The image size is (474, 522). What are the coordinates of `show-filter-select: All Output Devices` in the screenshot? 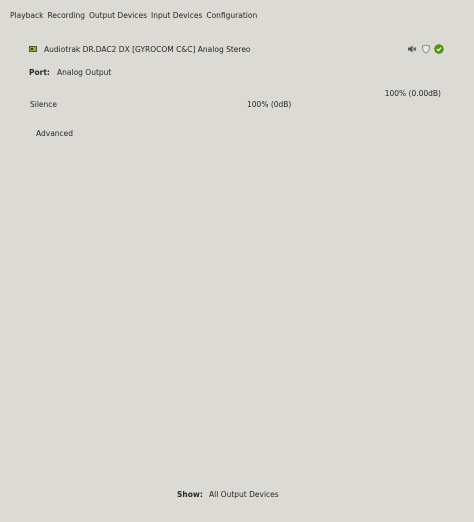 It's located at (244, 494).